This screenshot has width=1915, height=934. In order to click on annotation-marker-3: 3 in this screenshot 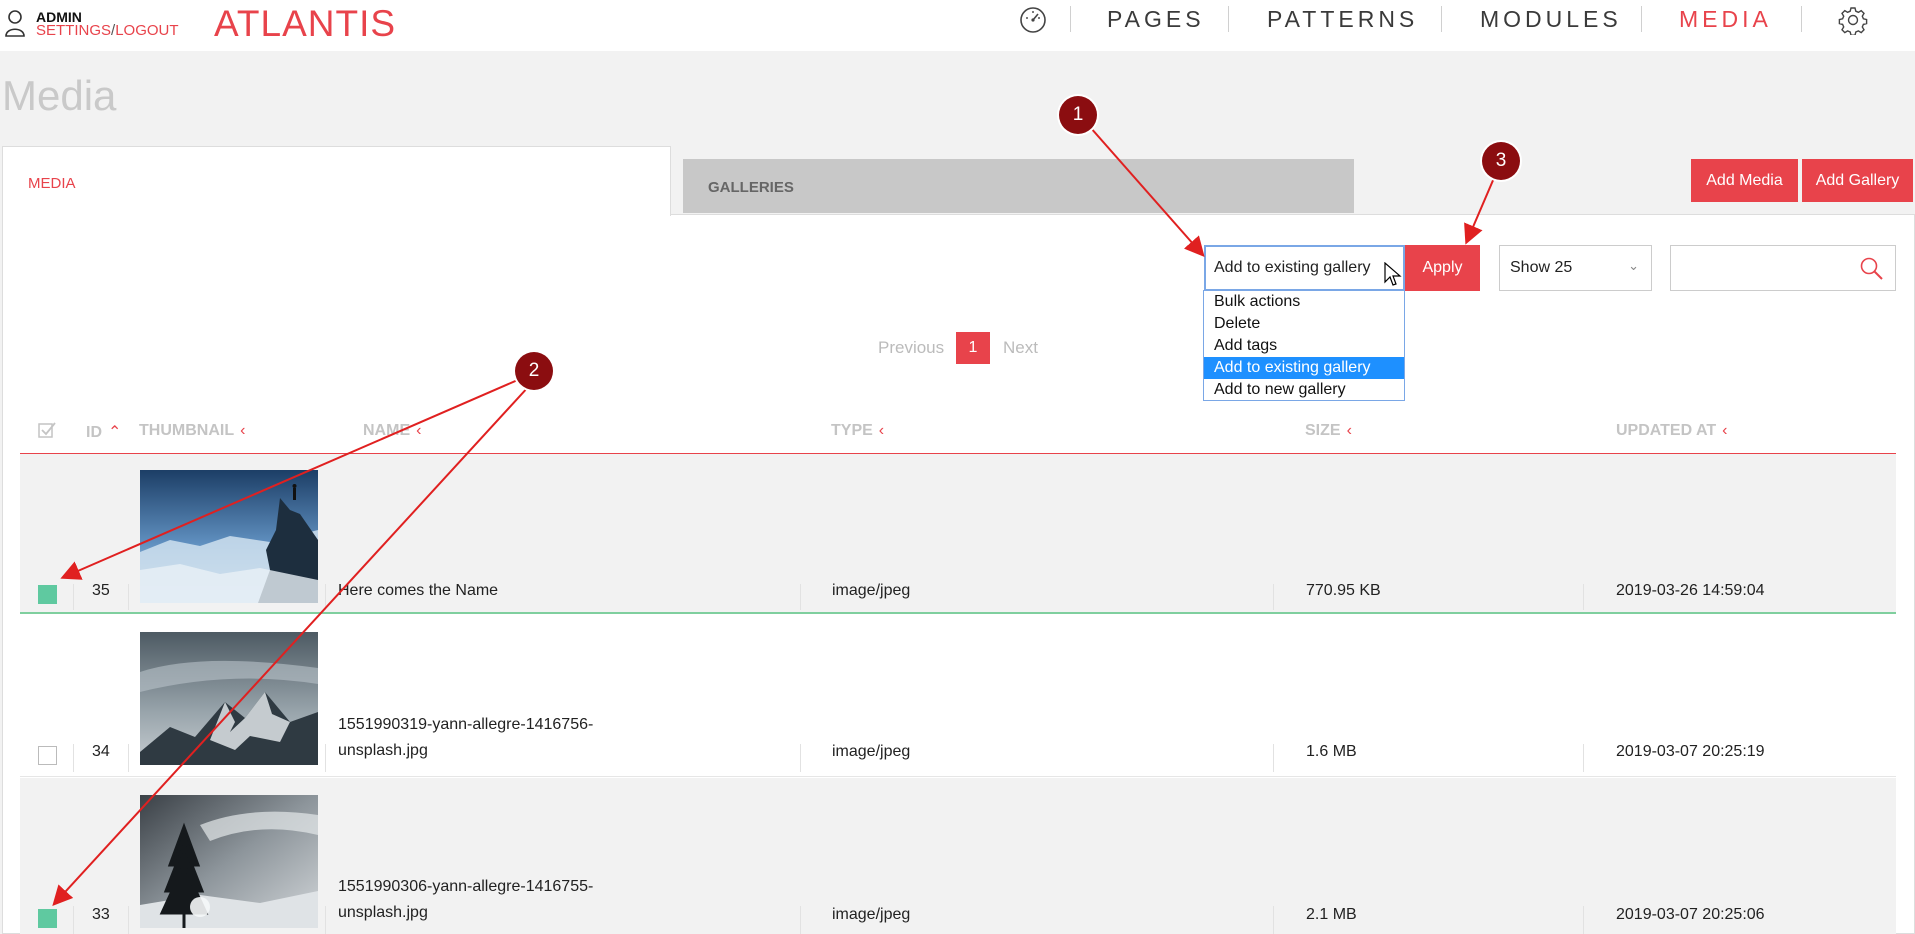, I will do `click(1501, 161)`.